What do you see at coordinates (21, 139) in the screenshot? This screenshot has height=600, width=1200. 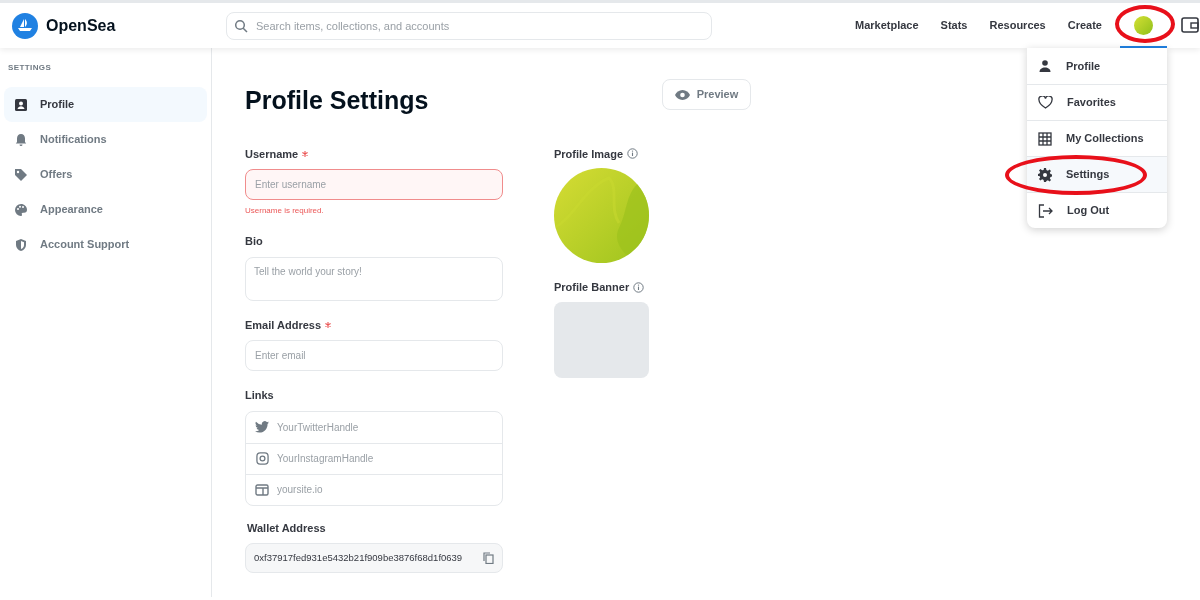 I see `bell-icon` at bounding box center [21, 139].